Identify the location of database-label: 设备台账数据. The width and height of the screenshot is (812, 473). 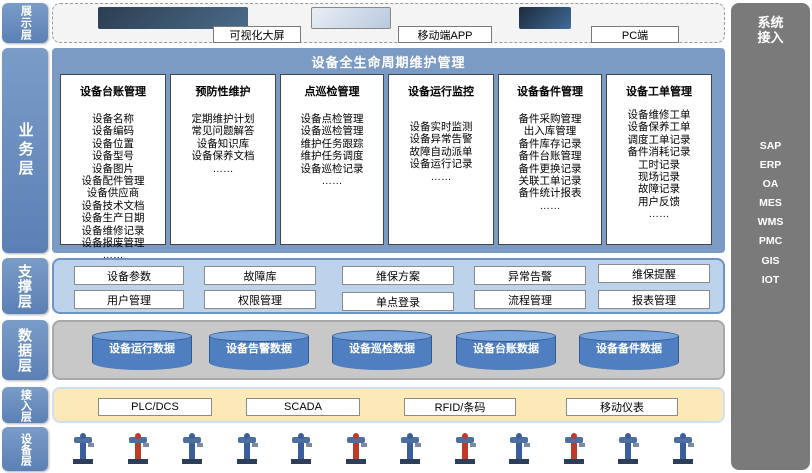
(506, 349).